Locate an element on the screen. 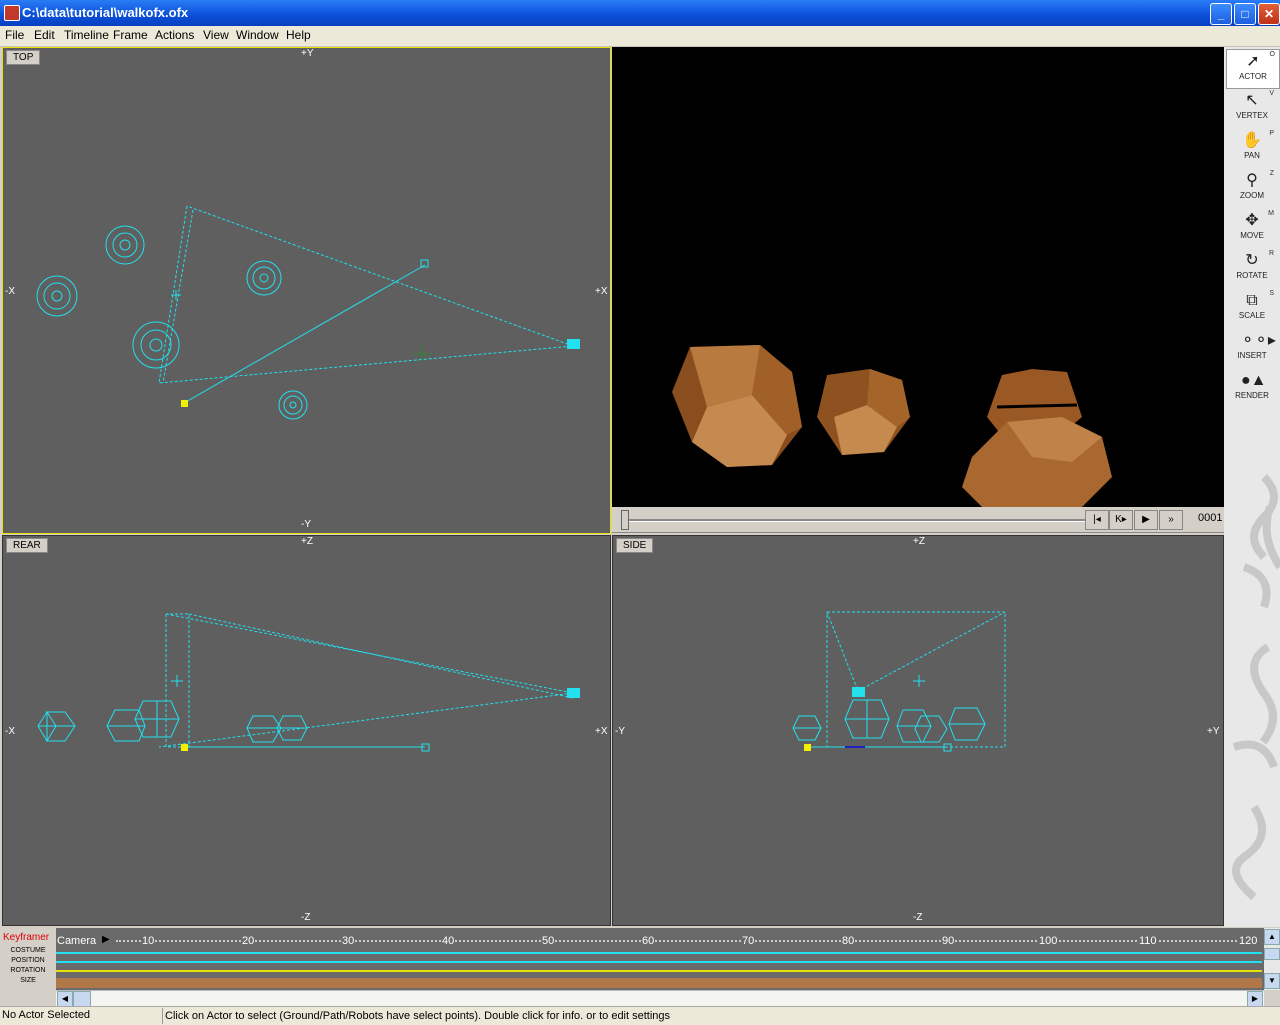 This screenshot has height=1025, width=1280. tick-label: 100 is located at coordinates (1048, 941).